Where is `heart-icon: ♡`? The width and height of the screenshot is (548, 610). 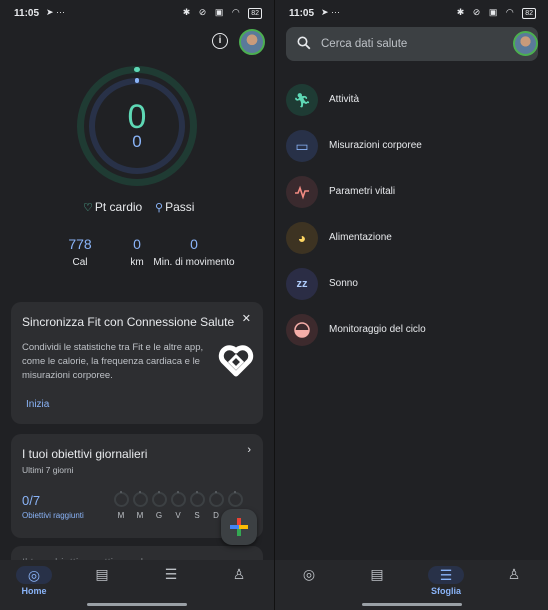 heart-icon: ♡ is located at coordinates (88, 208).